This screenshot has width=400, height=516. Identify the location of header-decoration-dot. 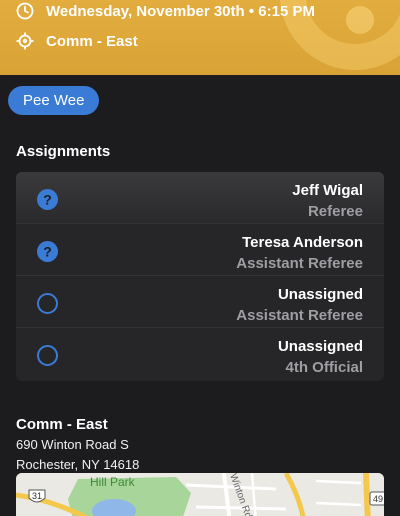
(360, 20).